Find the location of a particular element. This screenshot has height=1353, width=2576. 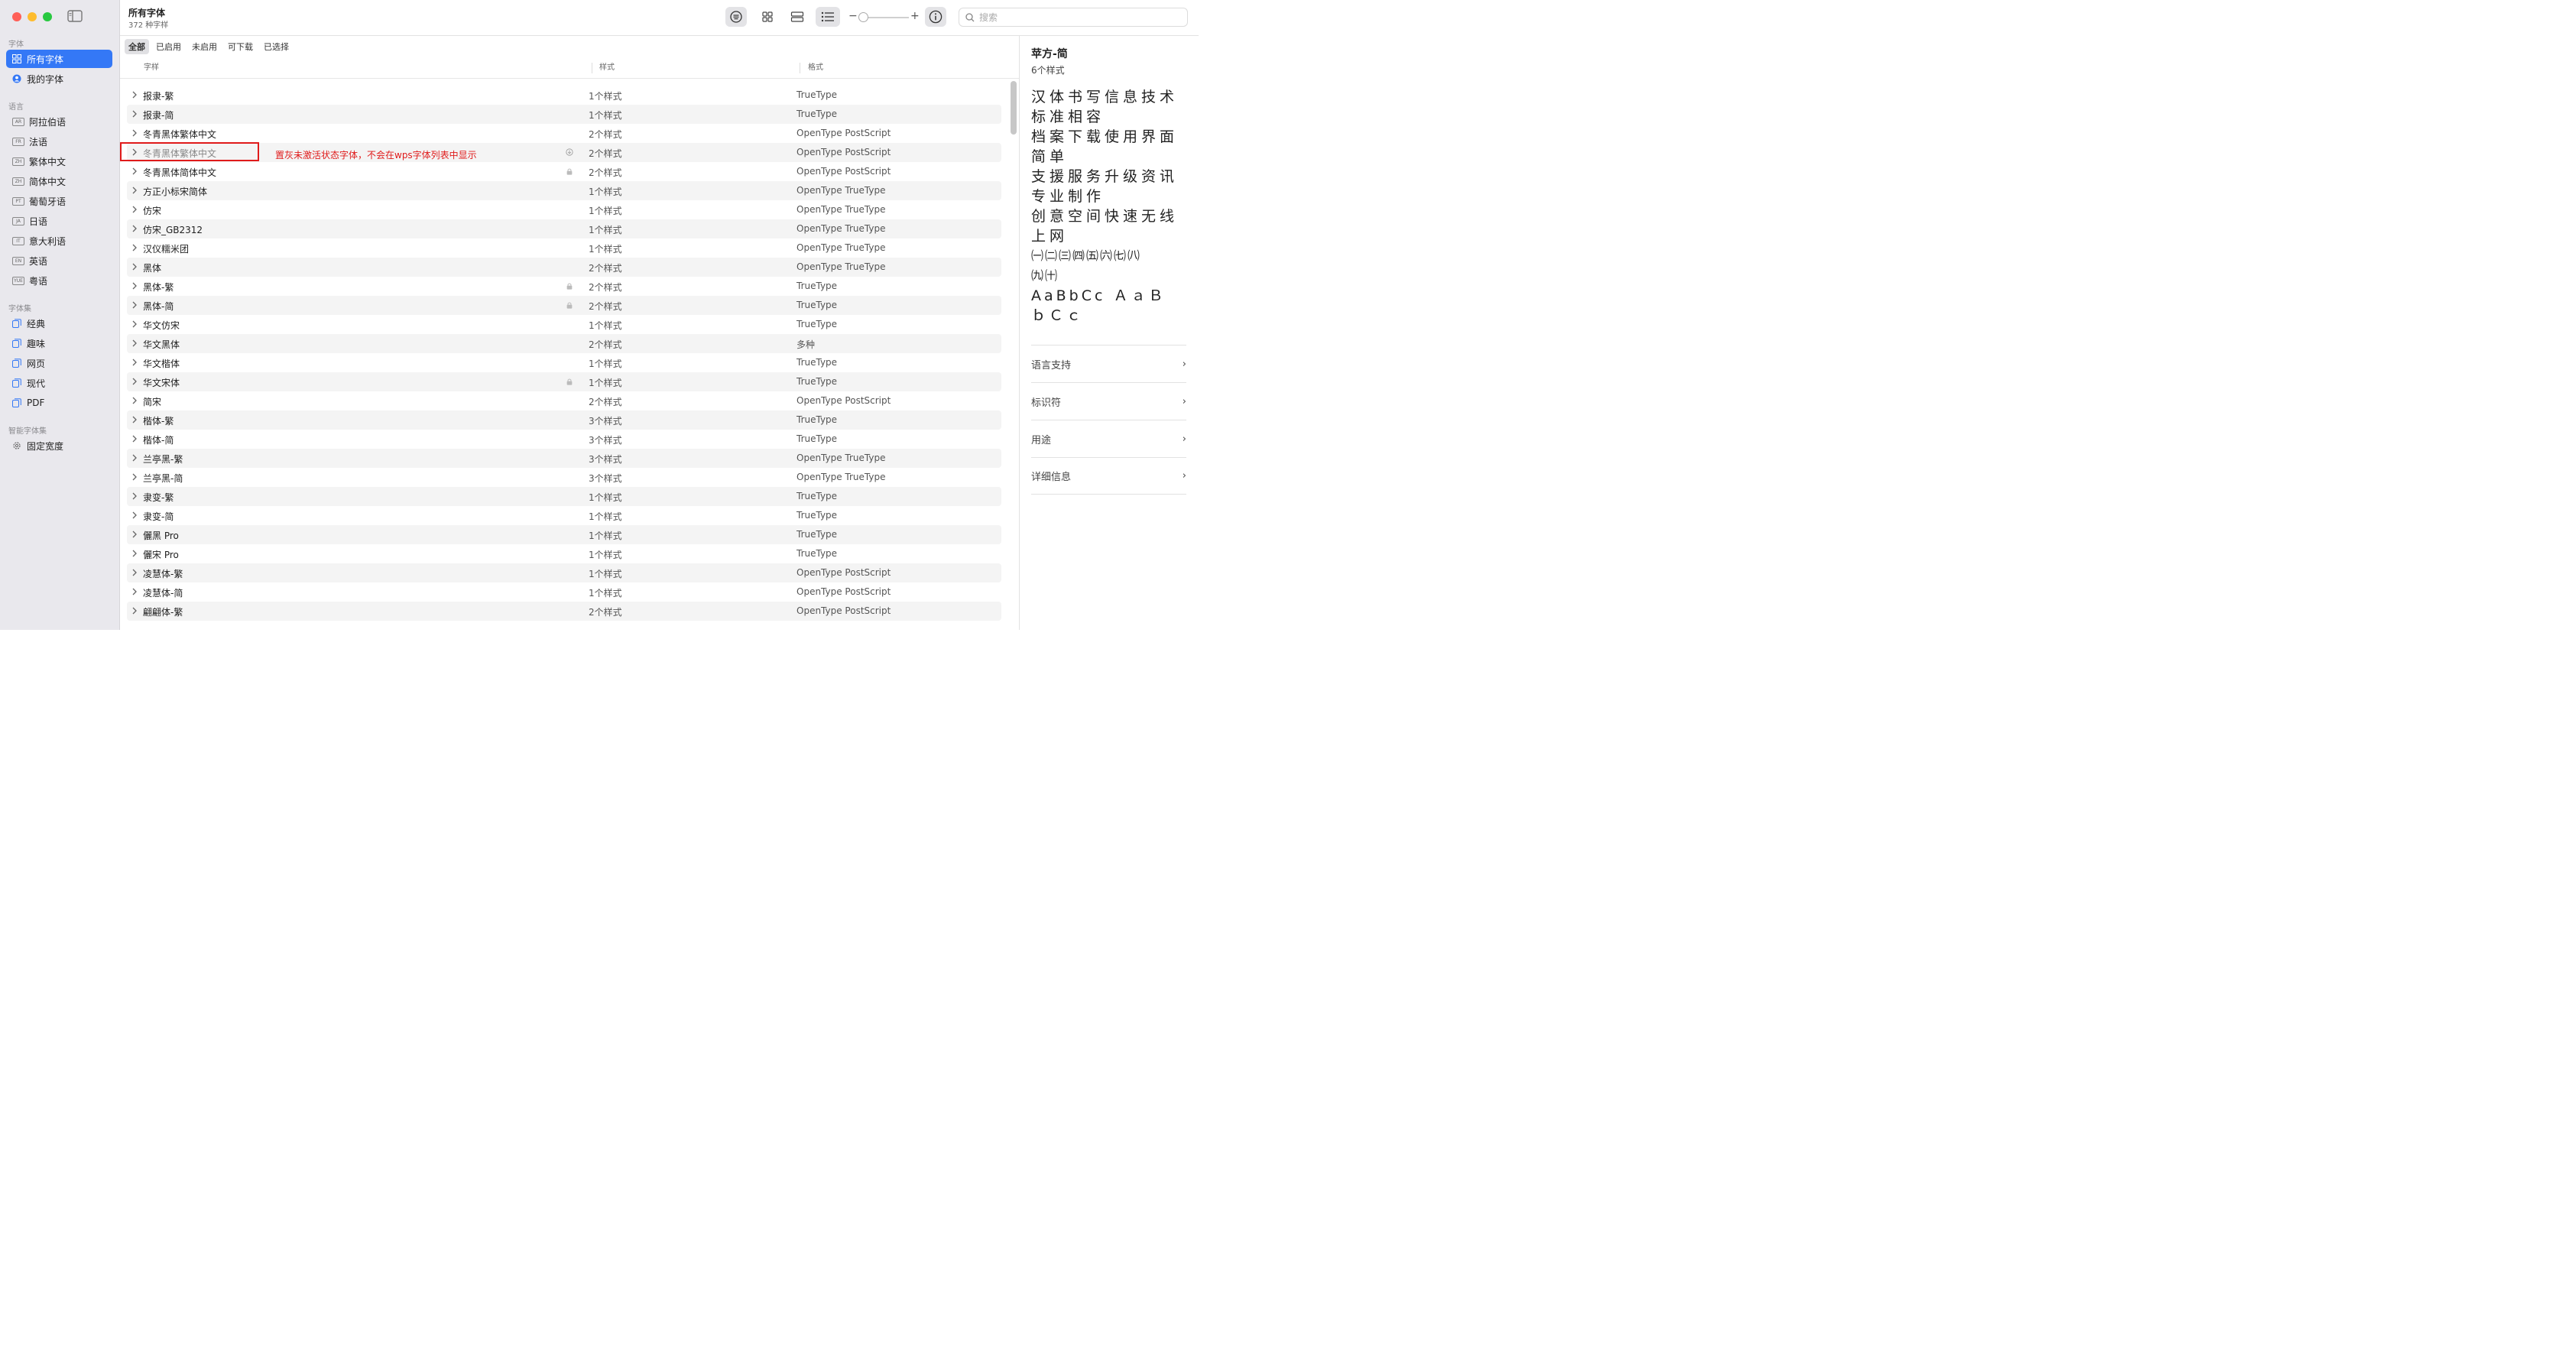

table-row: 华文仿宋 1个样式 TrueType is located at coordinates (564, 324).